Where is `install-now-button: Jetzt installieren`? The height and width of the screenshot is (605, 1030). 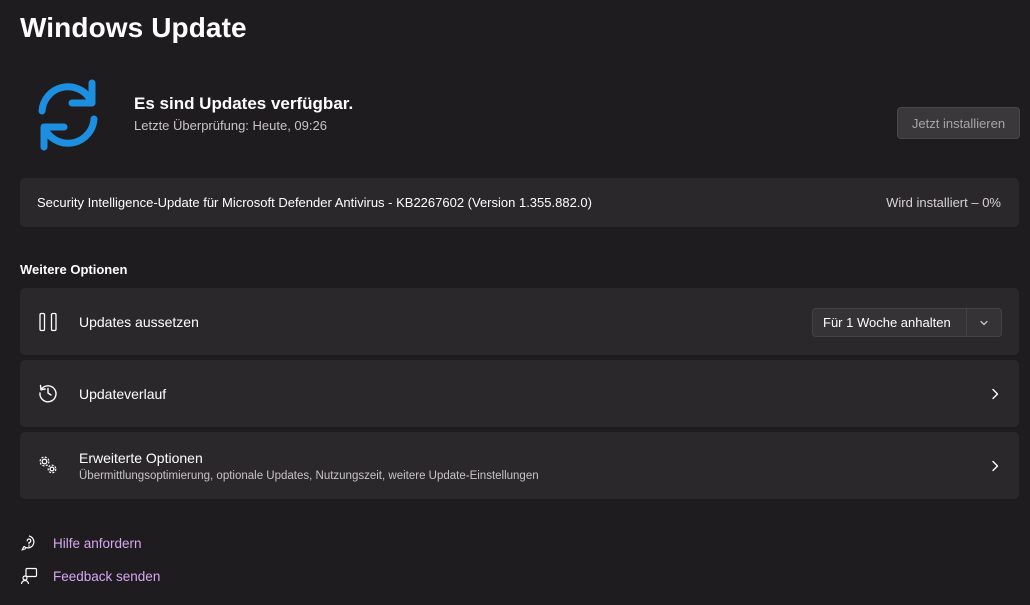 install-now-button: Jetzt installieren is located at coordinates (958, 123).